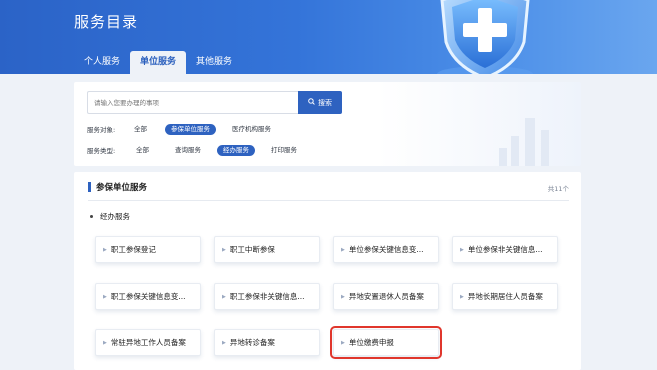  Describe the element at coordinates (214, 62) in the screenshot. I see `tab-other-services: 其他服务` at that location.